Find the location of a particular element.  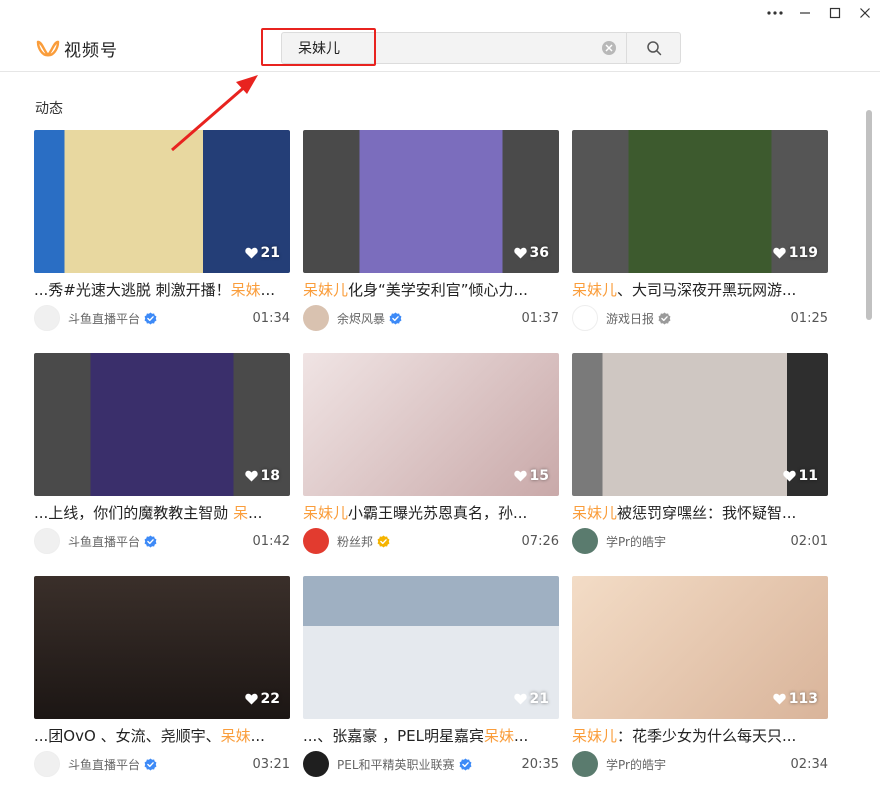

video-card: 113 呆妹儿：花季少女为什么每天只... 学Pr的皓宇 02:34 is located at coordinates (700, 684).